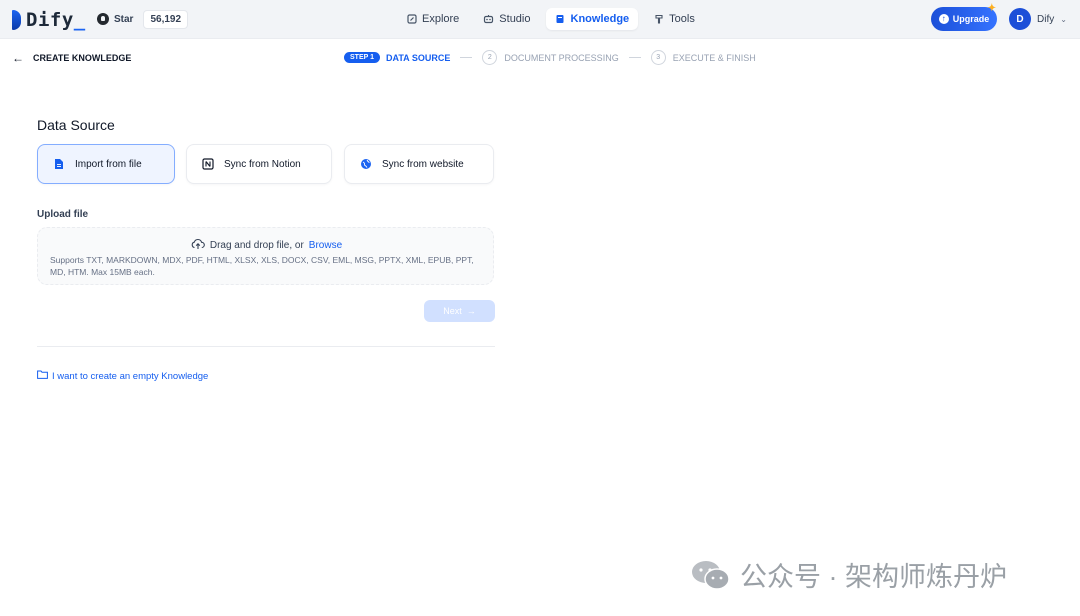 The image size is (1080, 616). I want to click on step-3-label: EXECUTE & FINISH, so click(714, 57).